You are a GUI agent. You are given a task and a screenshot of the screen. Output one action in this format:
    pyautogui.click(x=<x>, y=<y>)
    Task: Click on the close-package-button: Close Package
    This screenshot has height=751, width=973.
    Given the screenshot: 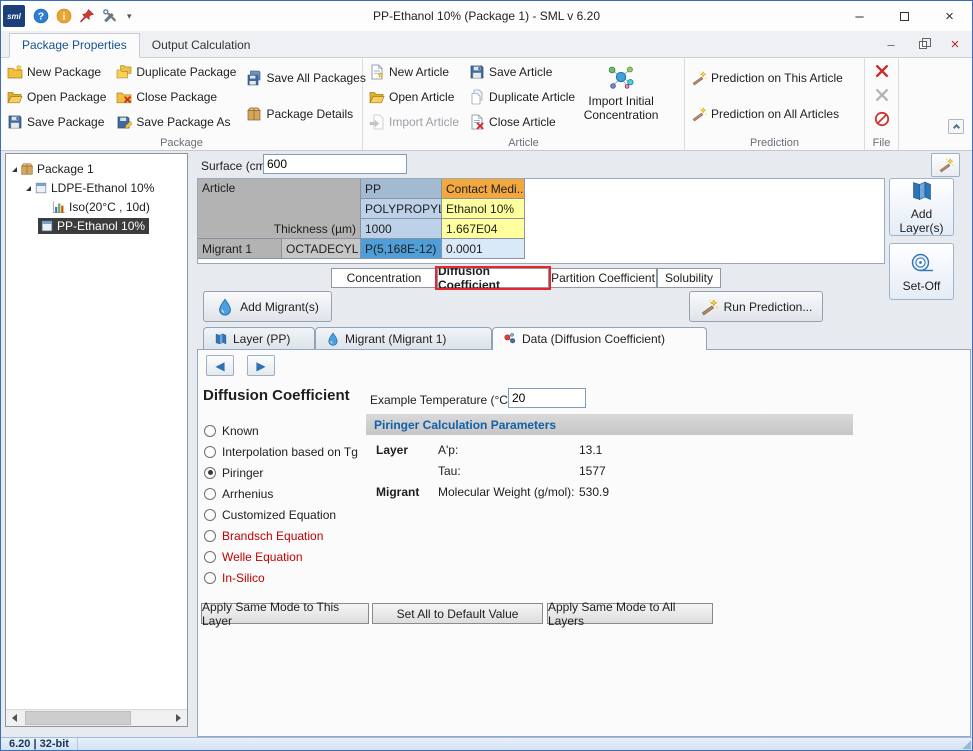 What is the action you would take?
    pyautogui.click(x=176, y=97)
    